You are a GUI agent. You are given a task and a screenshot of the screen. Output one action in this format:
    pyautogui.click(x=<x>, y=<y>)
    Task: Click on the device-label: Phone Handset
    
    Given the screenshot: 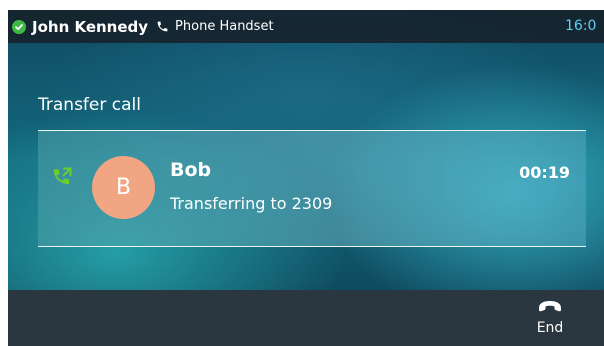 What is the action you would take?
    pyautogui.click(x=224, y=26)
    